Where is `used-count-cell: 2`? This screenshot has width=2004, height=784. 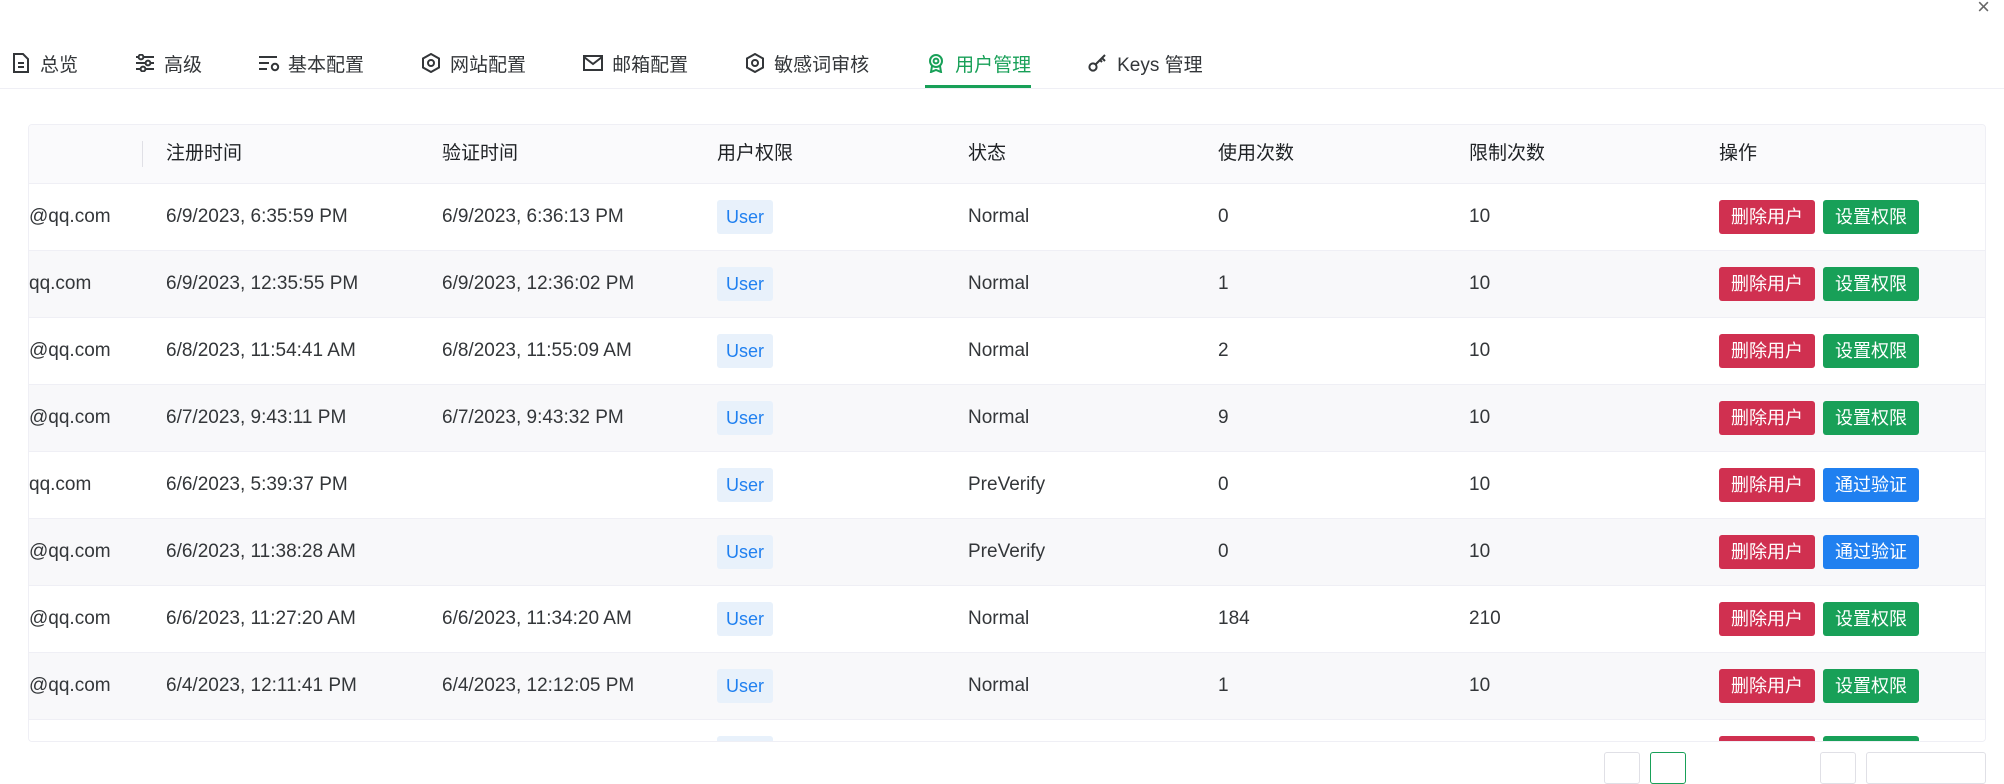 used-count-cell: 2 is located at coordinates (1223, 350).